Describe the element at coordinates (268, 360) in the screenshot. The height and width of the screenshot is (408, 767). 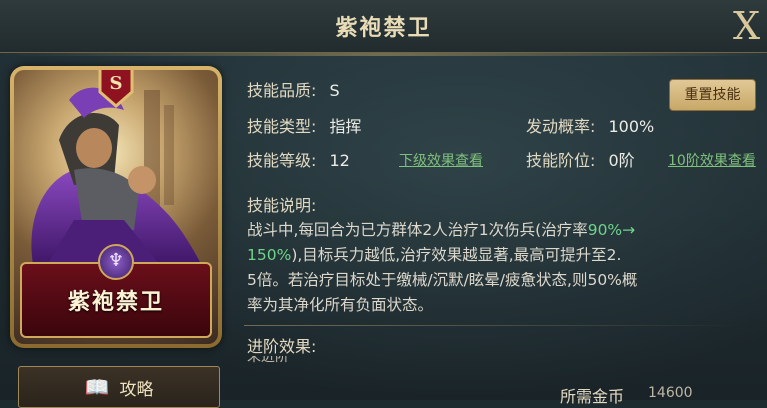
I see `advanced-partial: 未进阶` at that location.